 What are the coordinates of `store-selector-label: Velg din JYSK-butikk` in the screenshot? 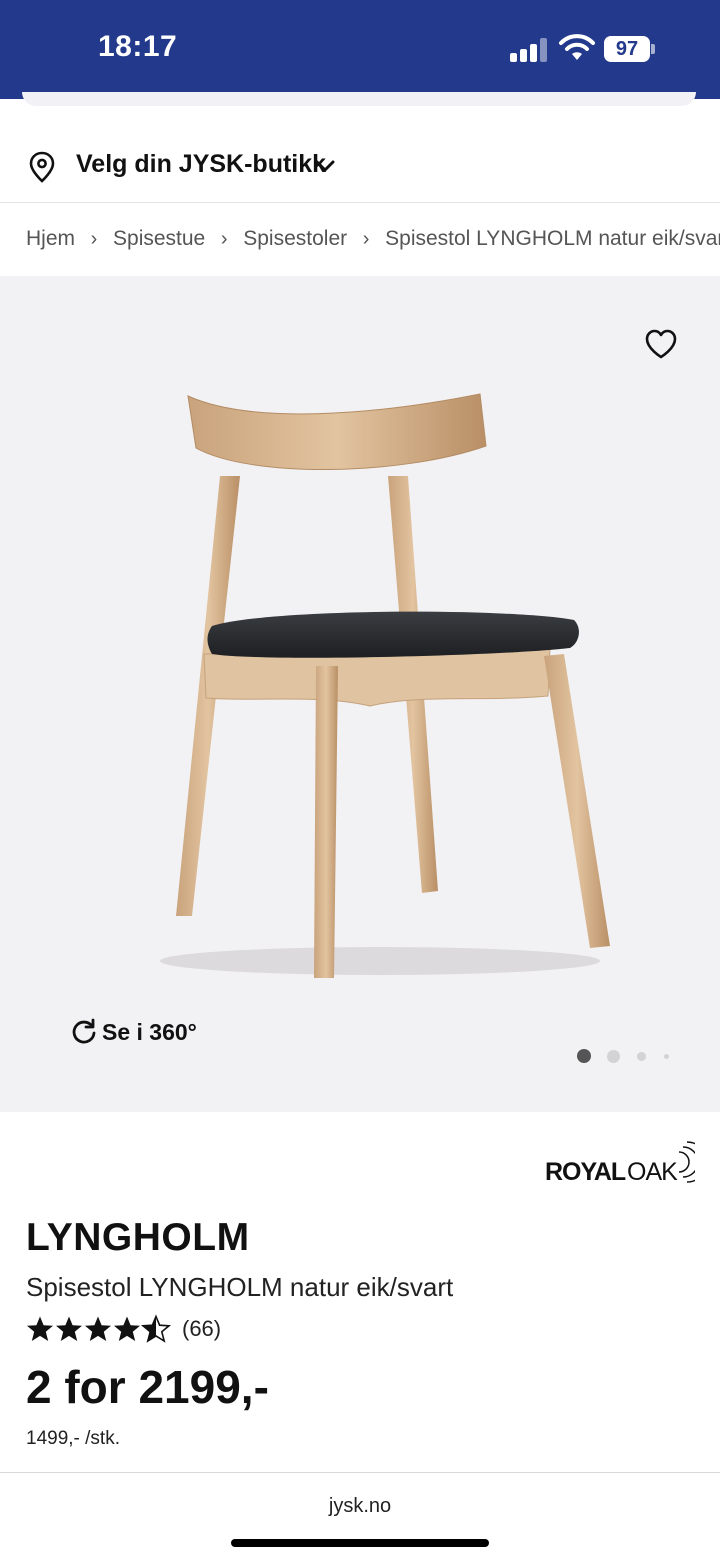 It's located at (201, 164).